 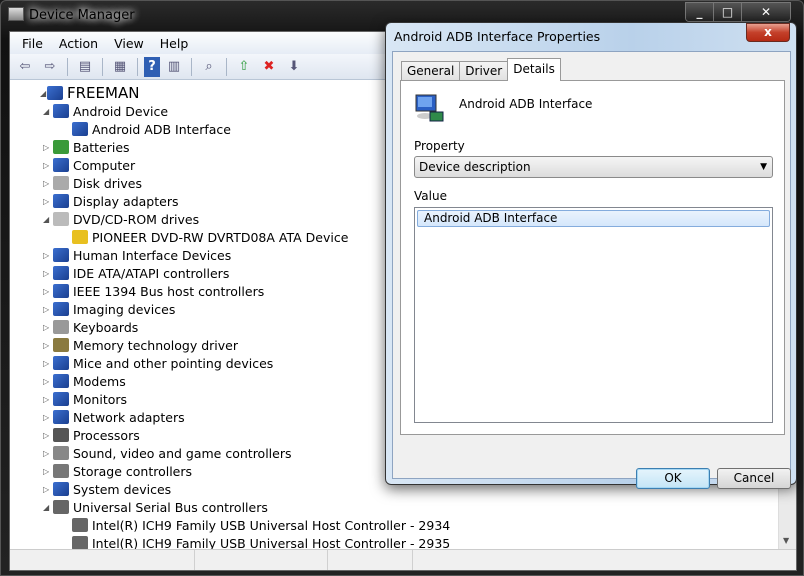 I want to click on show-hide-console-tree-icon: ▤, so click(x=85, y=67).